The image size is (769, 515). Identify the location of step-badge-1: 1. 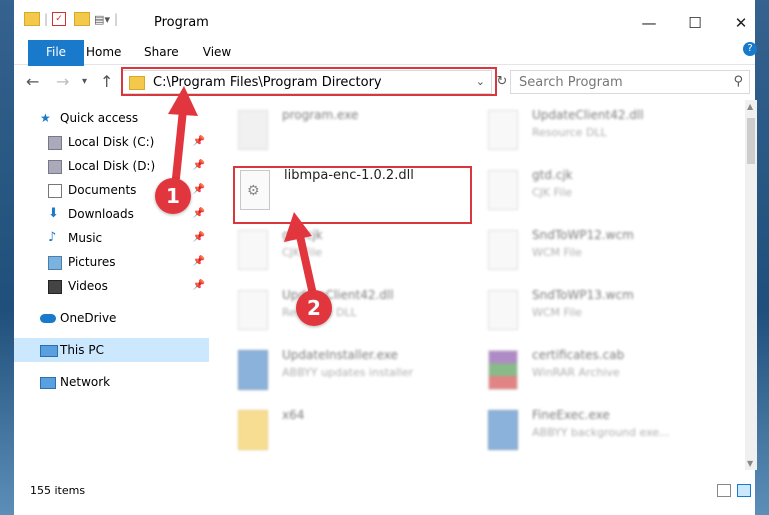
(173, 196).